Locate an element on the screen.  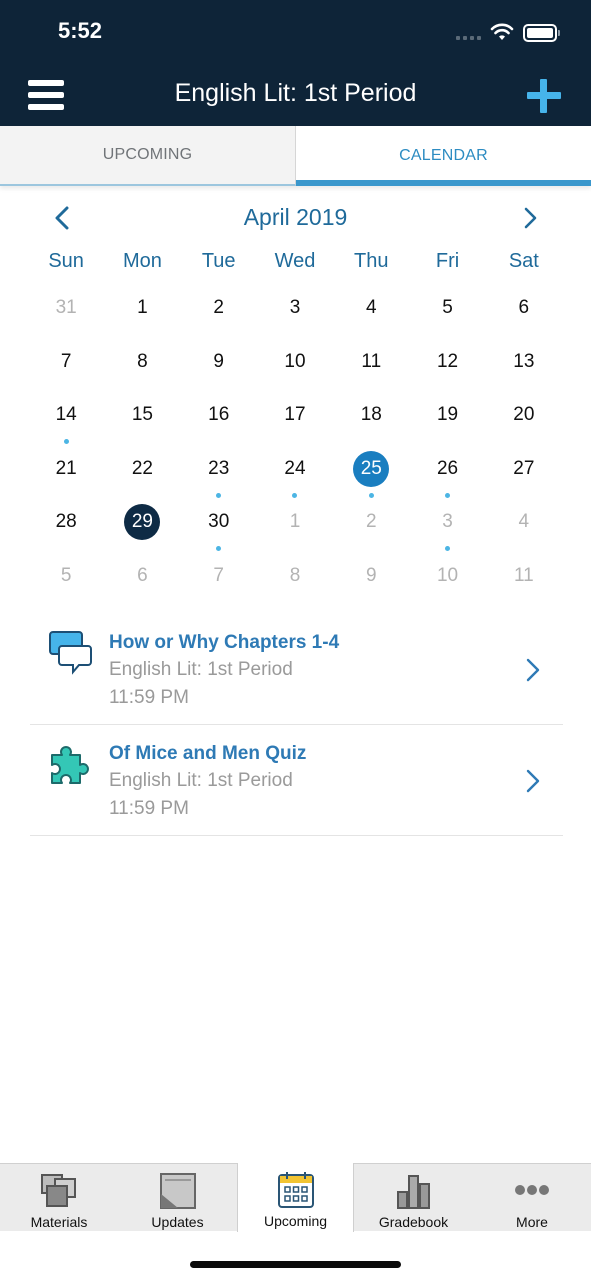
calendar-day: 20 is located at coordinates (524, 415).